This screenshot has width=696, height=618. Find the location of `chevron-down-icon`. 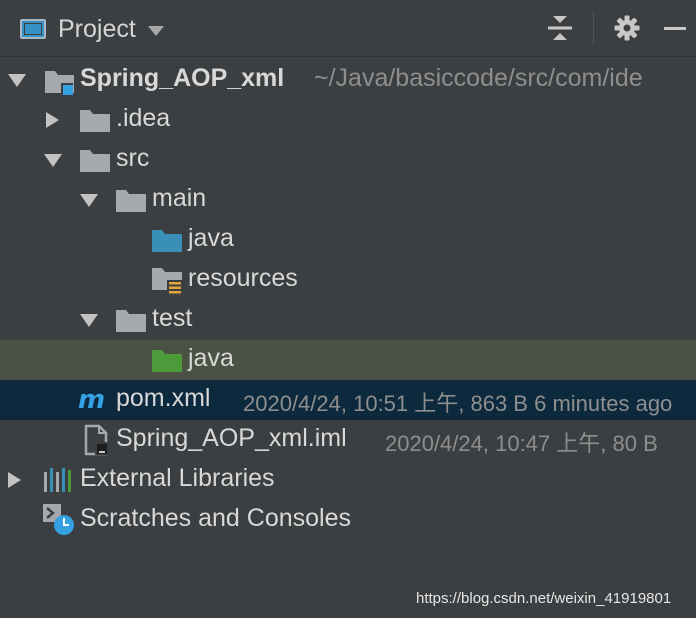

chevron-down-icon is located at coordinates (155, 31).